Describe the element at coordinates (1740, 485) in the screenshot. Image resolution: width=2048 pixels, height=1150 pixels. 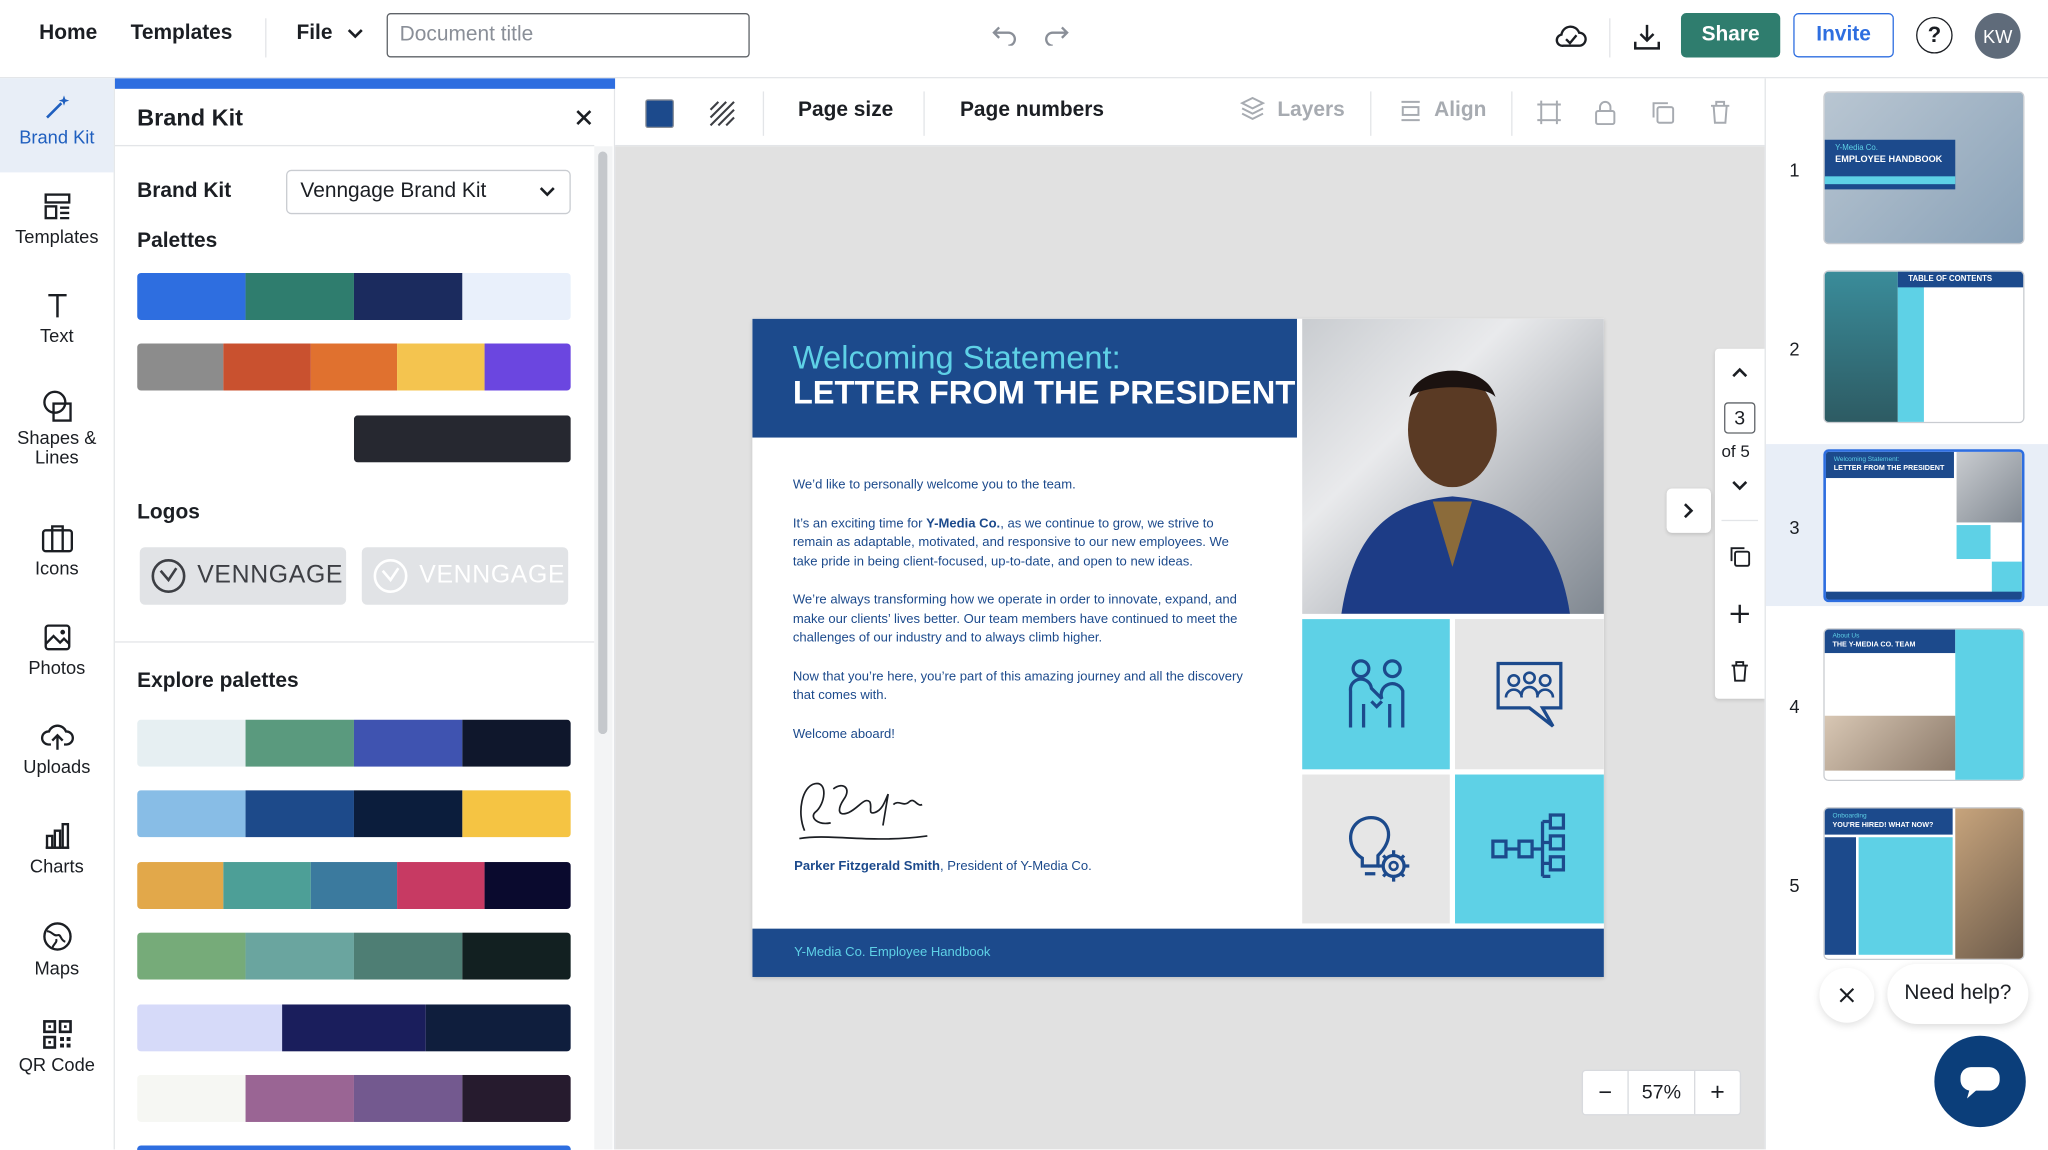
I see `down-page-button` at that location.